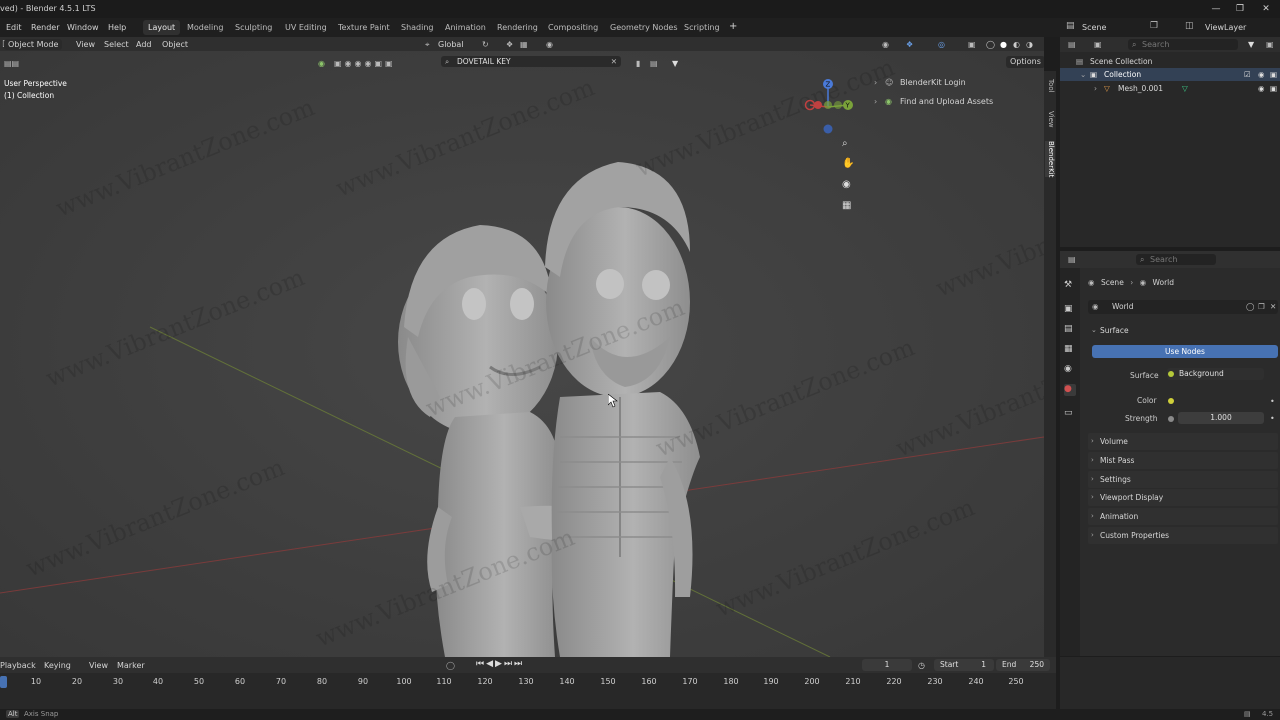 This screenshot has width=1280, height=720. Describe the element at coordinates (1072, 259) in the screenshot. I see `properties-editor-icon: ▤` at that location.